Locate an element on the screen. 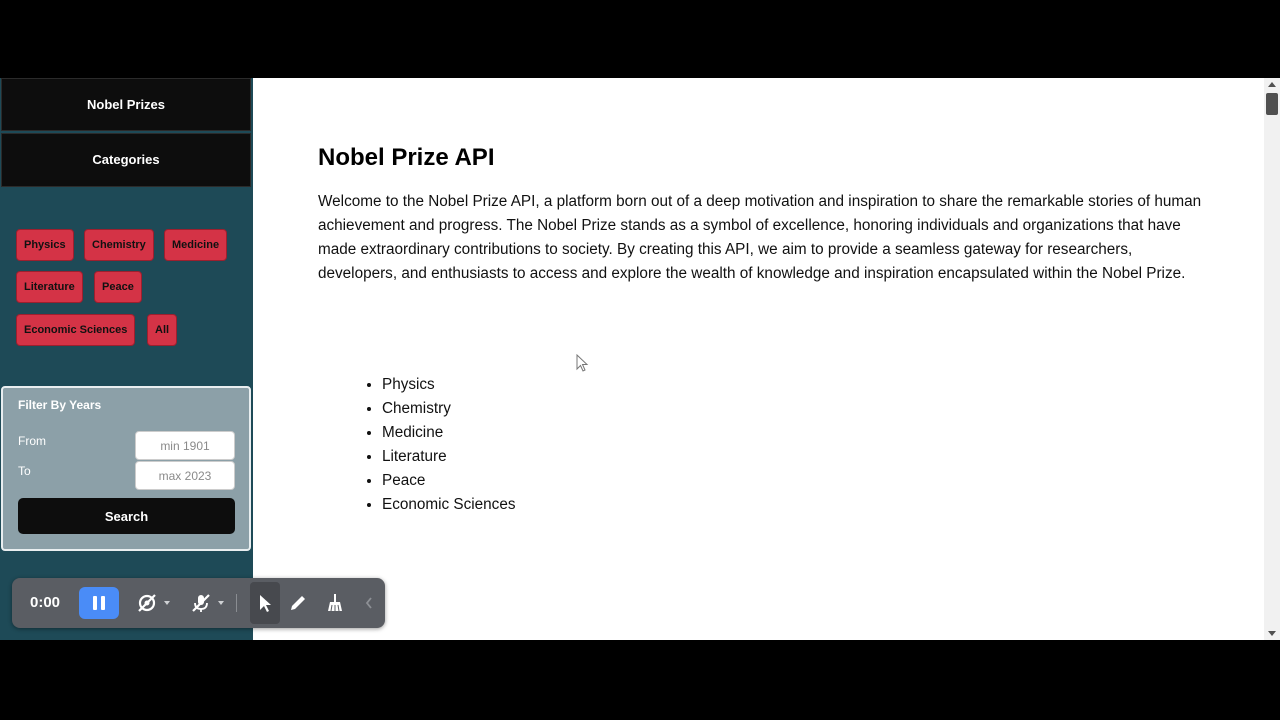  to-label: To is located at coordinates (24, 471).